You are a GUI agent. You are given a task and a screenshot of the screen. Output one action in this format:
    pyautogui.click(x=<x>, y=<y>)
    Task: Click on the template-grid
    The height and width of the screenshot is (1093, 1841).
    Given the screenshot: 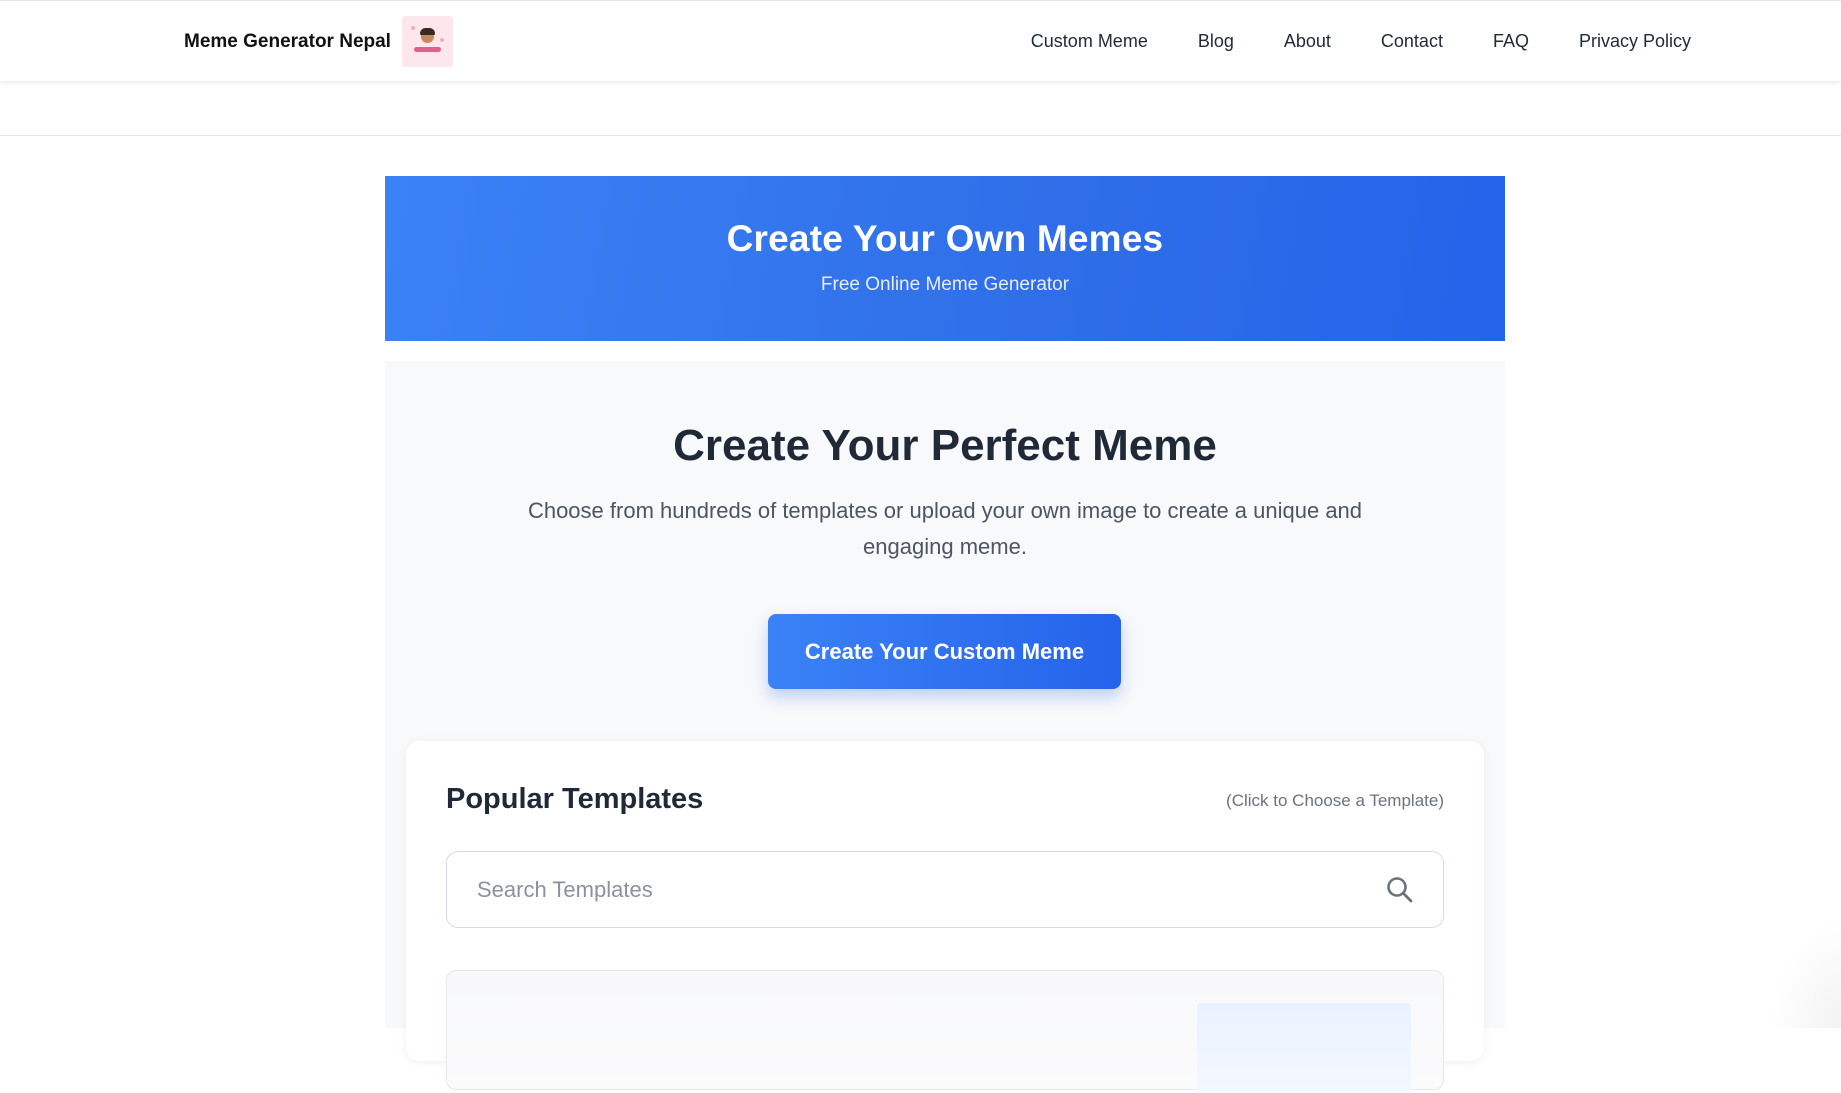 What is the action you would take?
    pyautogui.click(x=945, y=1030)
    